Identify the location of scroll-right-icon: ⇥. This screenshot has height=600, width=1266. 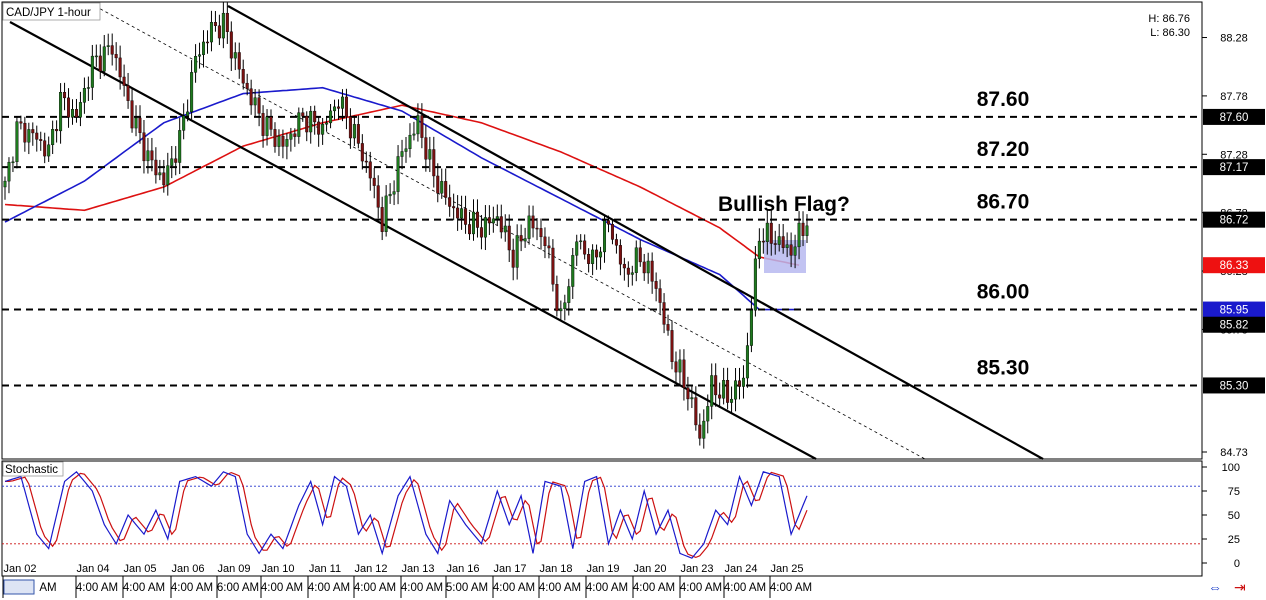
(1240, 587).